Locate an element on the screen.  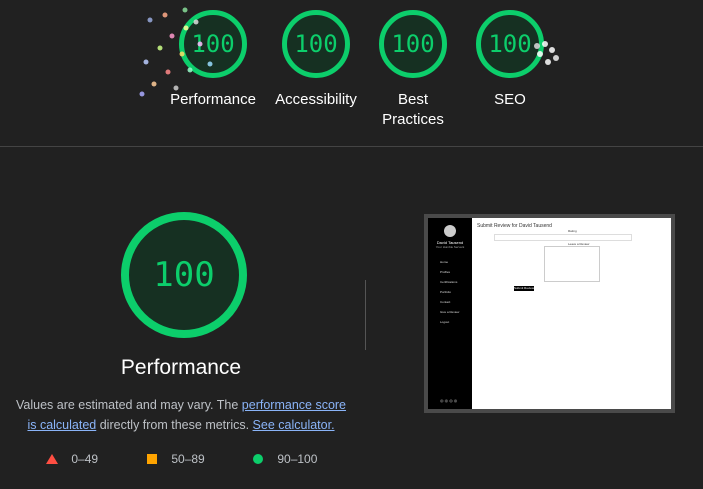
triangle-icon is located at coordinates (52, 459).